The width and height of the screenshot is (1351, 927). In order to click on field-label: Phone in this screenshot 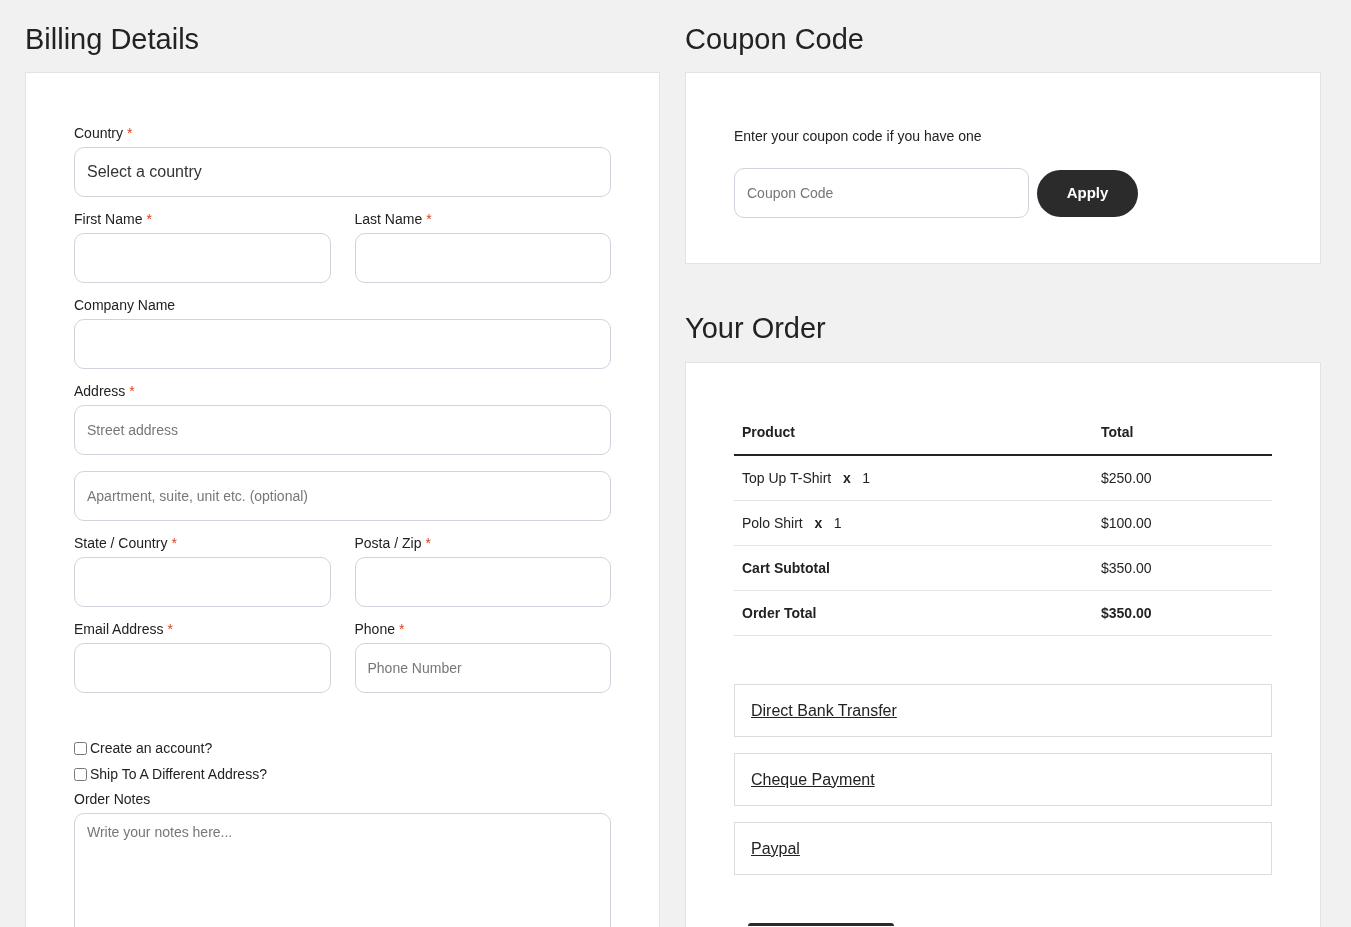, I will do `click(374, 629)`.